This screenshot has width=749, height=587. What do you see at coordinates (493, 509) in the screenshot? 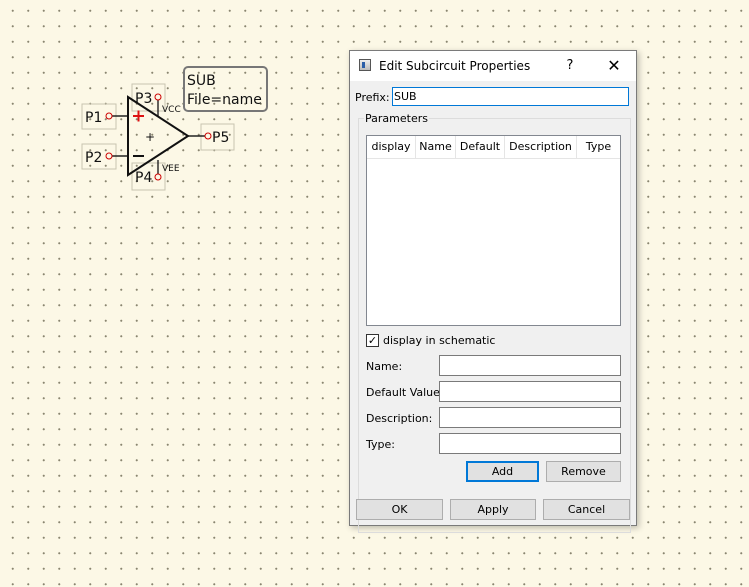
I see `apply-button: Apply` at bounding box center [493, 509].